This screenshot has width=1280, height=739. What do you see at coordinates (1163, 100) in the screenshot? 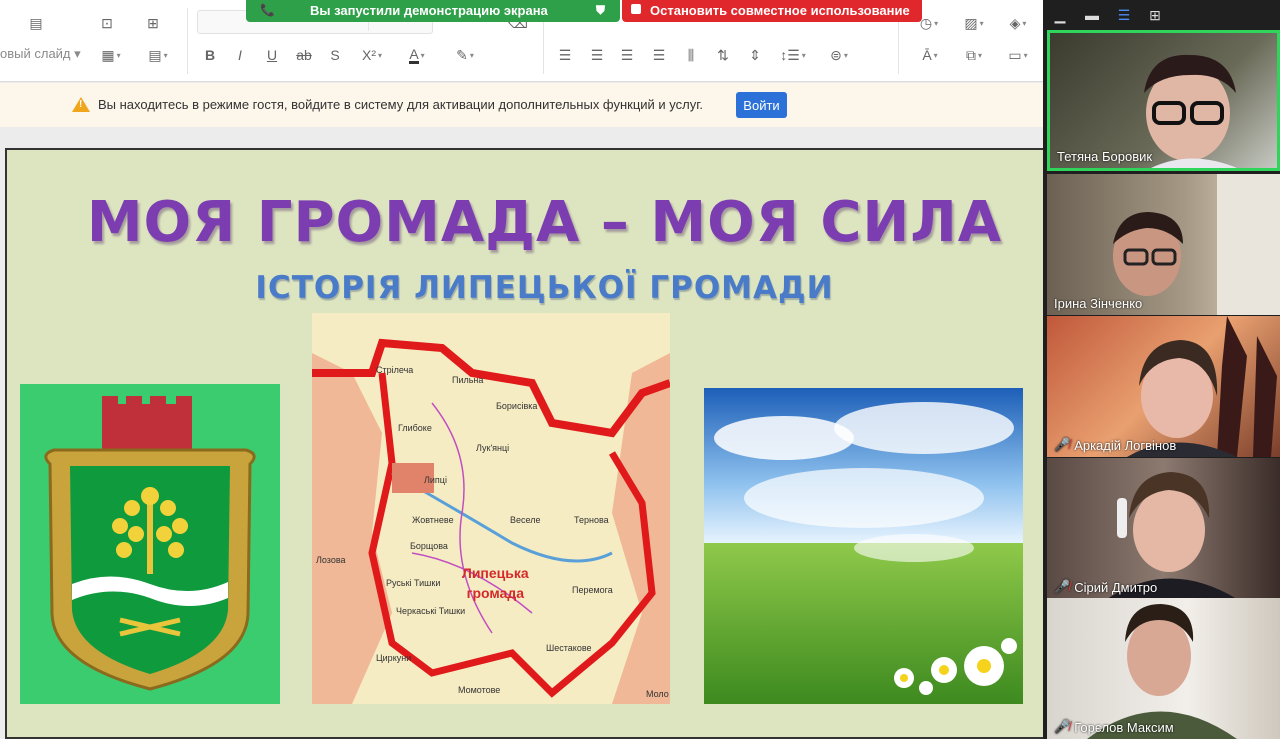
I see `participant-tile: Тетяна Боровик` at bounding box center [1163, 100].